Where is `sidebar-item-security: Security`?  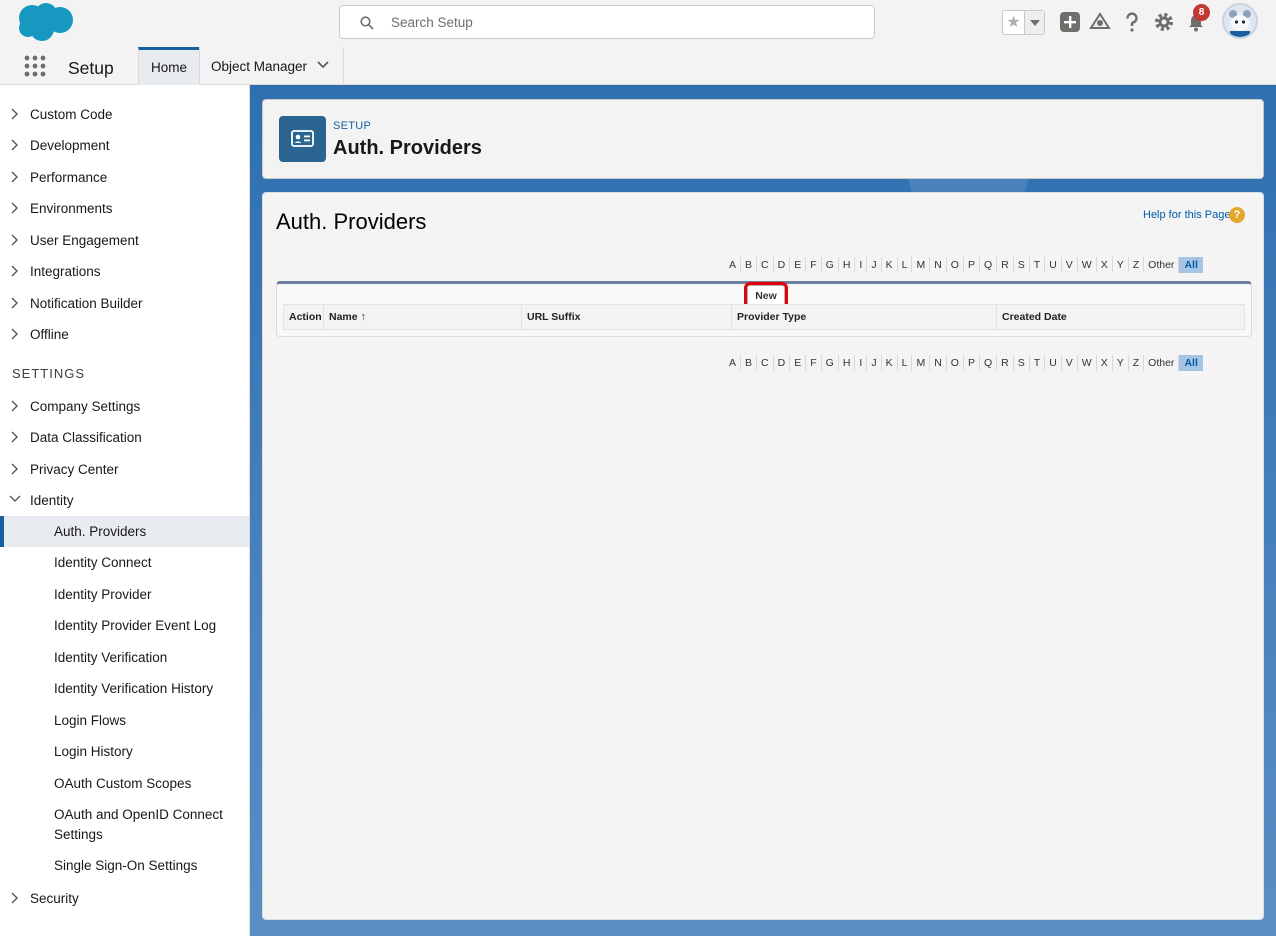
sidebar-item-security: Security is located at coordinates (124, 899).